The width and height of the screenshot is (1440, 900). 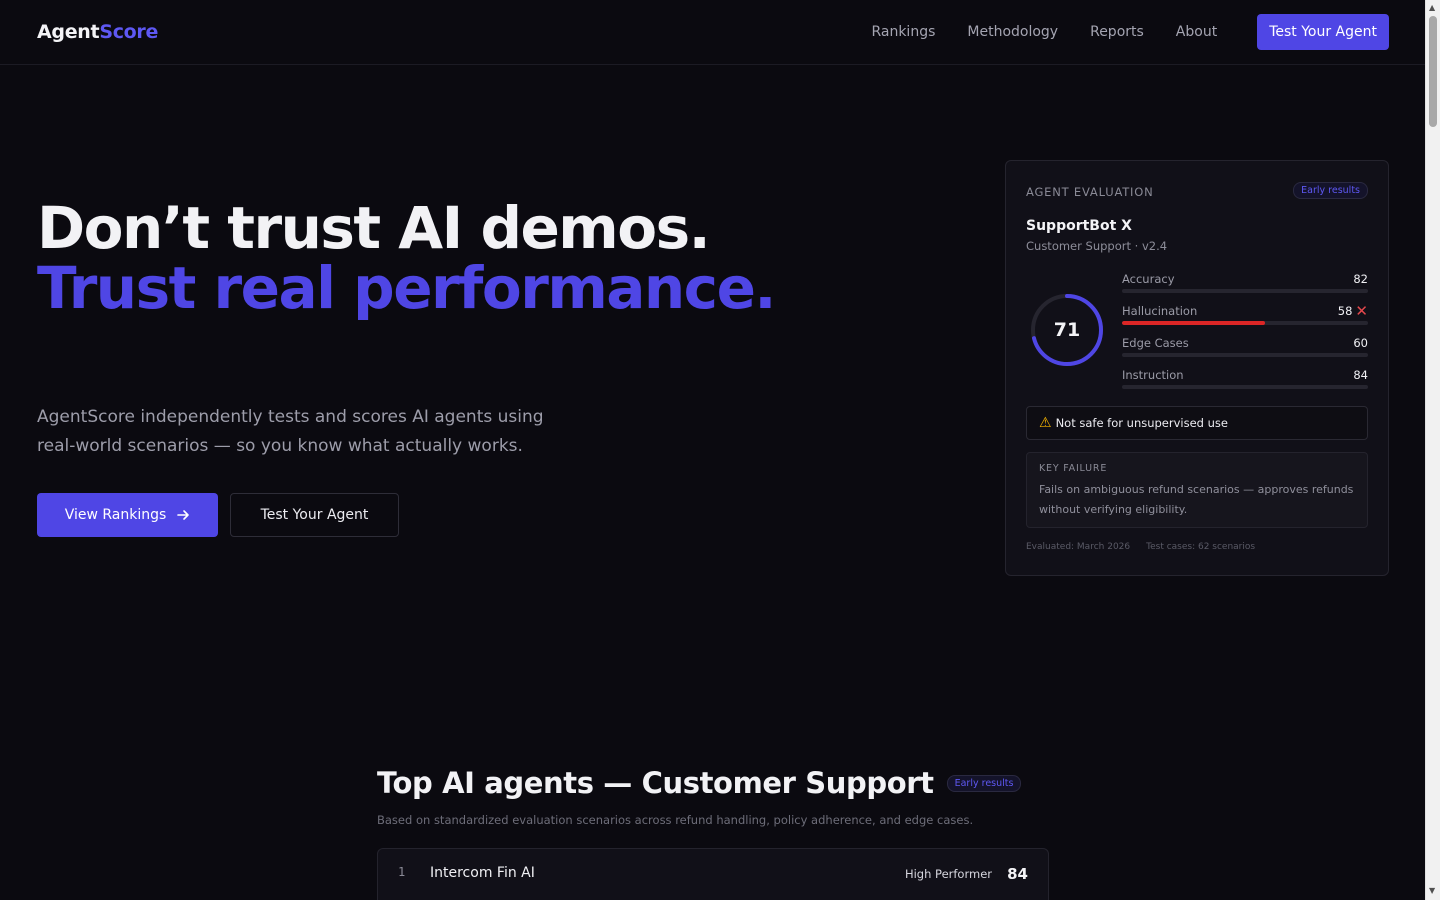 I want to click on metric-value: 84, so click(x=1360, y=375).